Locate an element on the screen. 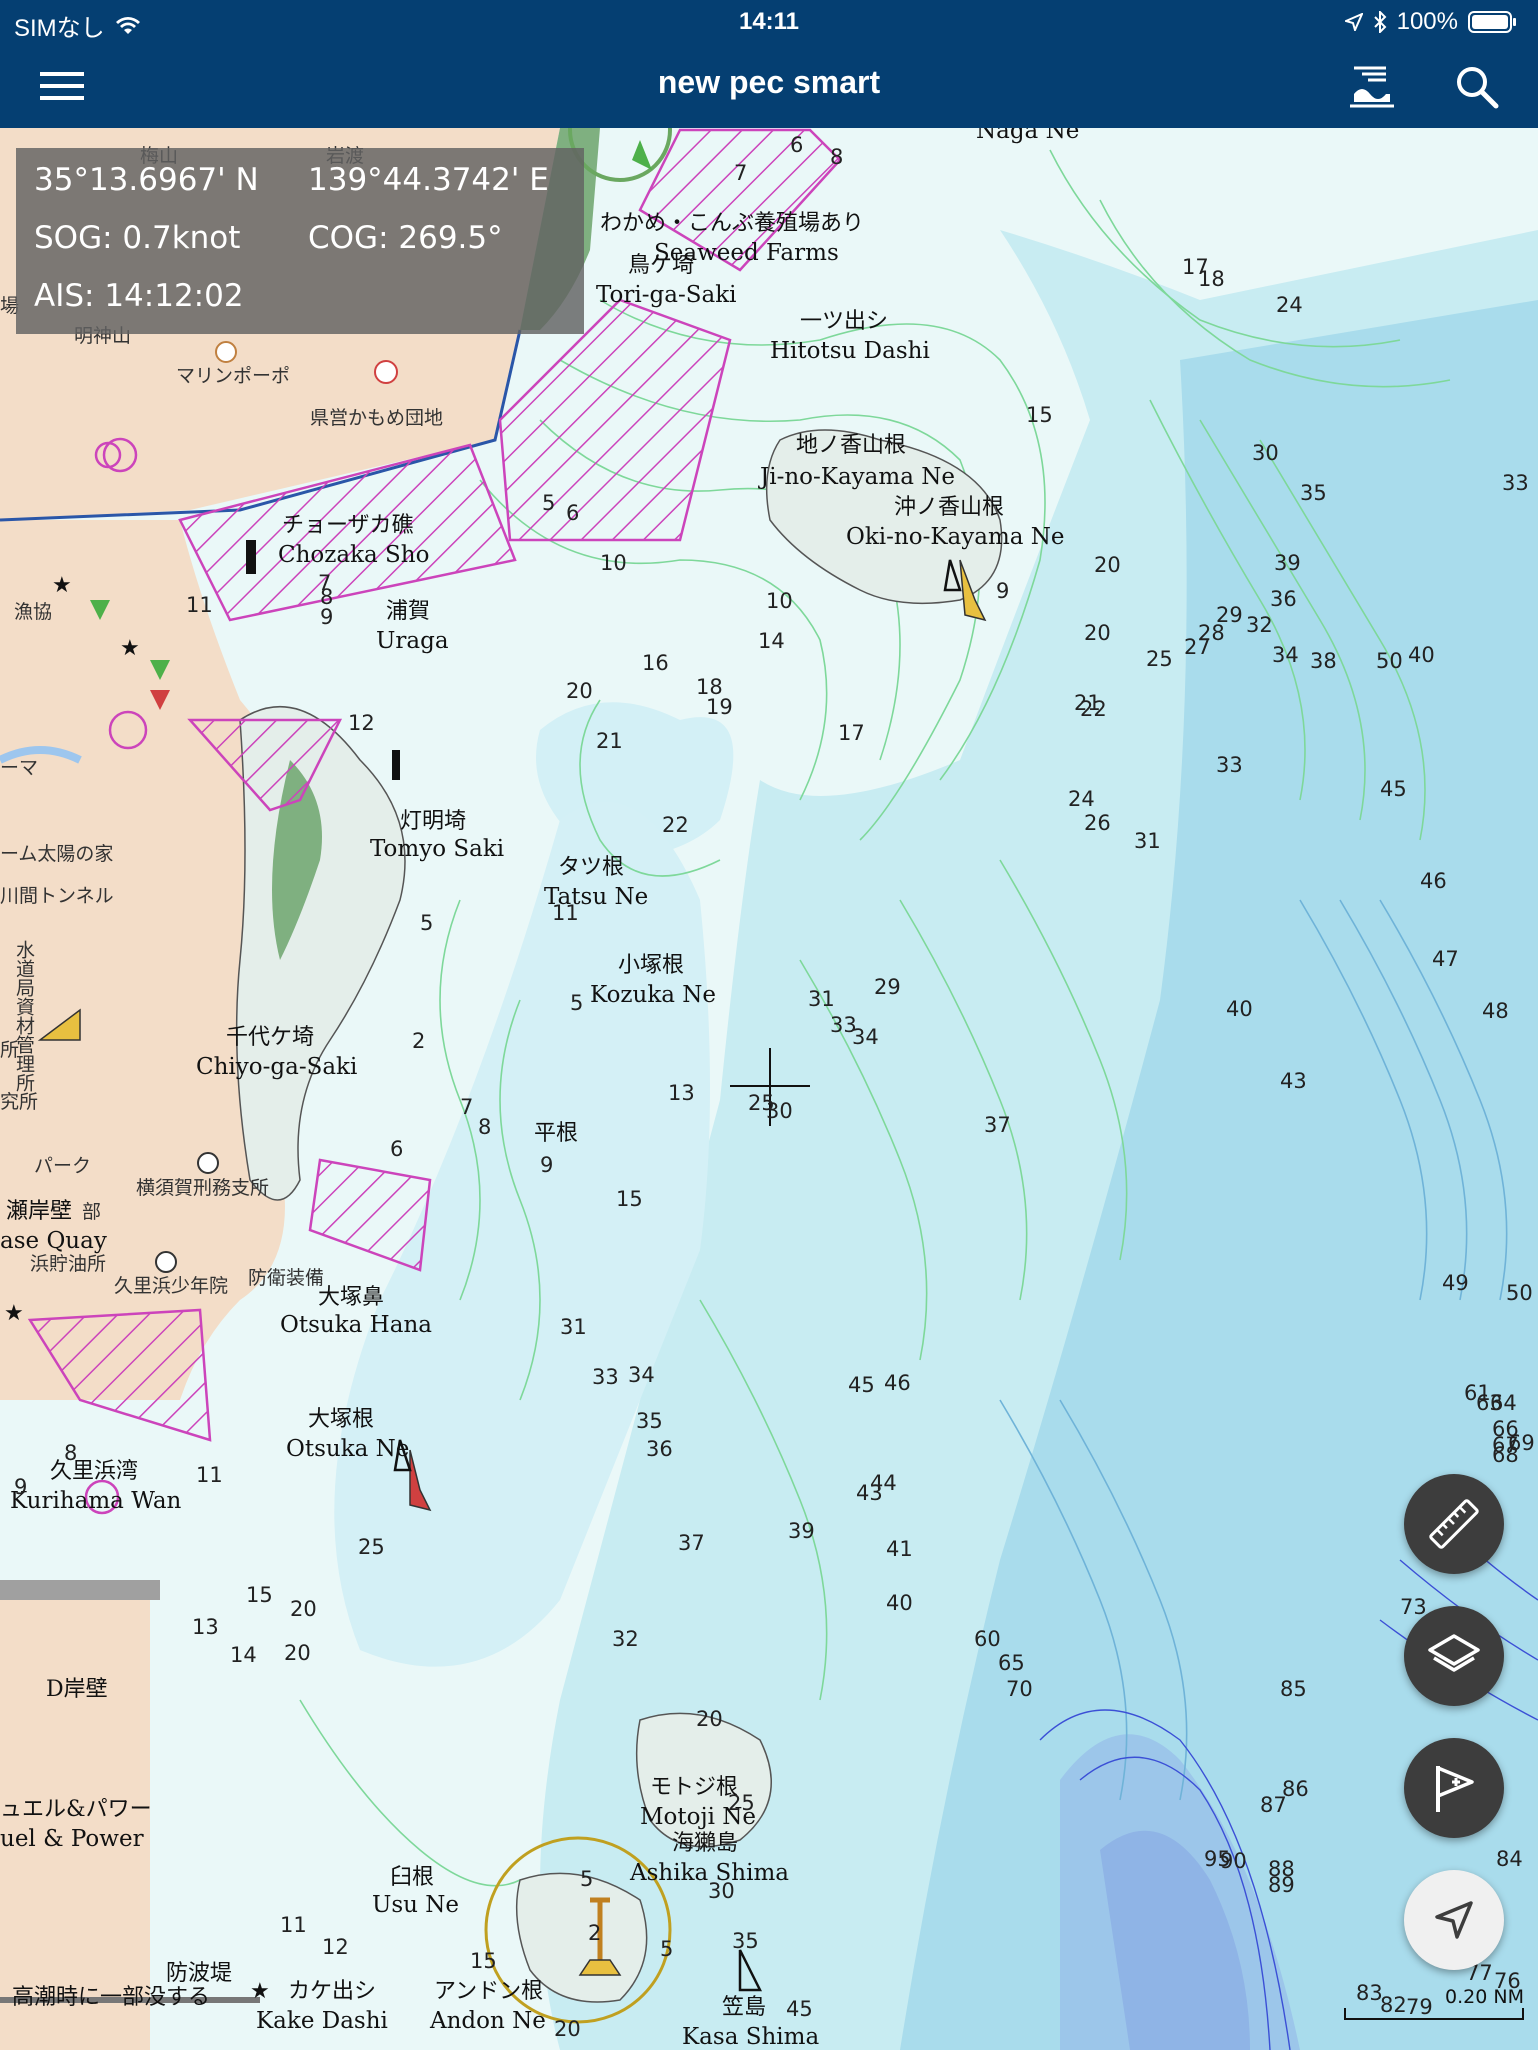 Image resolution: width=1538 pixels, height=2050 pixels. place-naga-ne: Naga Ne is located at coordinates (1027, 136).